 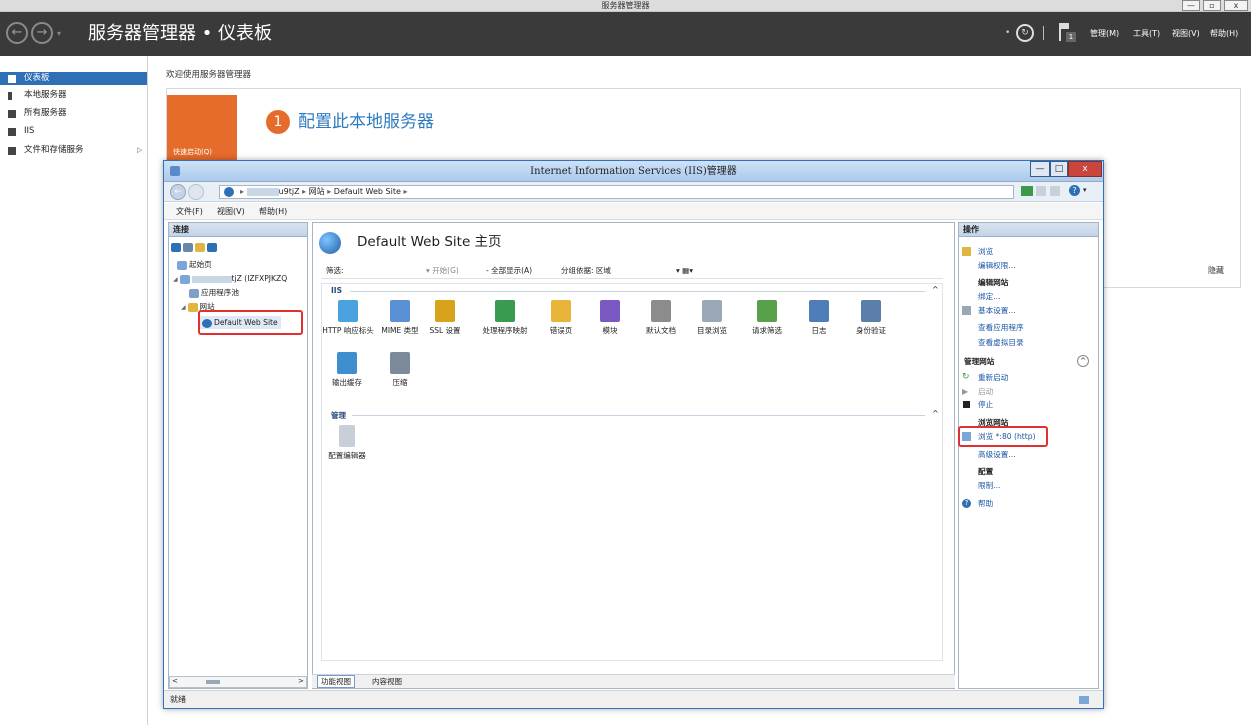 I want to click on show-all-button: - 全部显示(A), so click(x=509, y=270).